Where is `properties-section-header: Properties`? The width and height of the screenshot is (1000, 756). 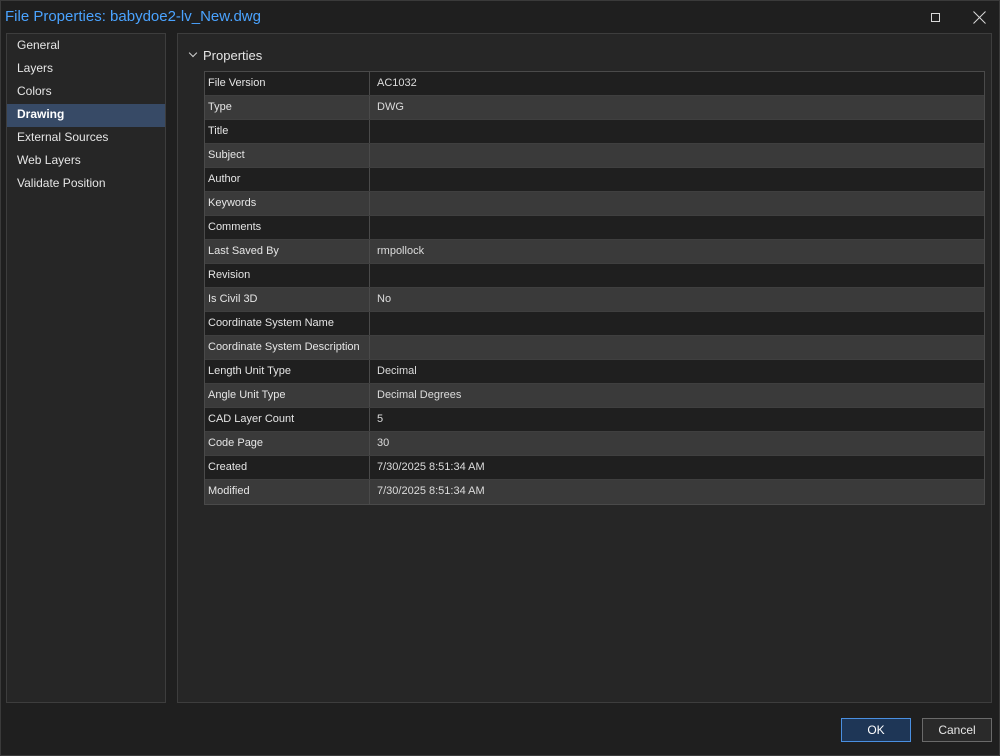 properties-section-header: Properties is located at coordinates (225, 55).